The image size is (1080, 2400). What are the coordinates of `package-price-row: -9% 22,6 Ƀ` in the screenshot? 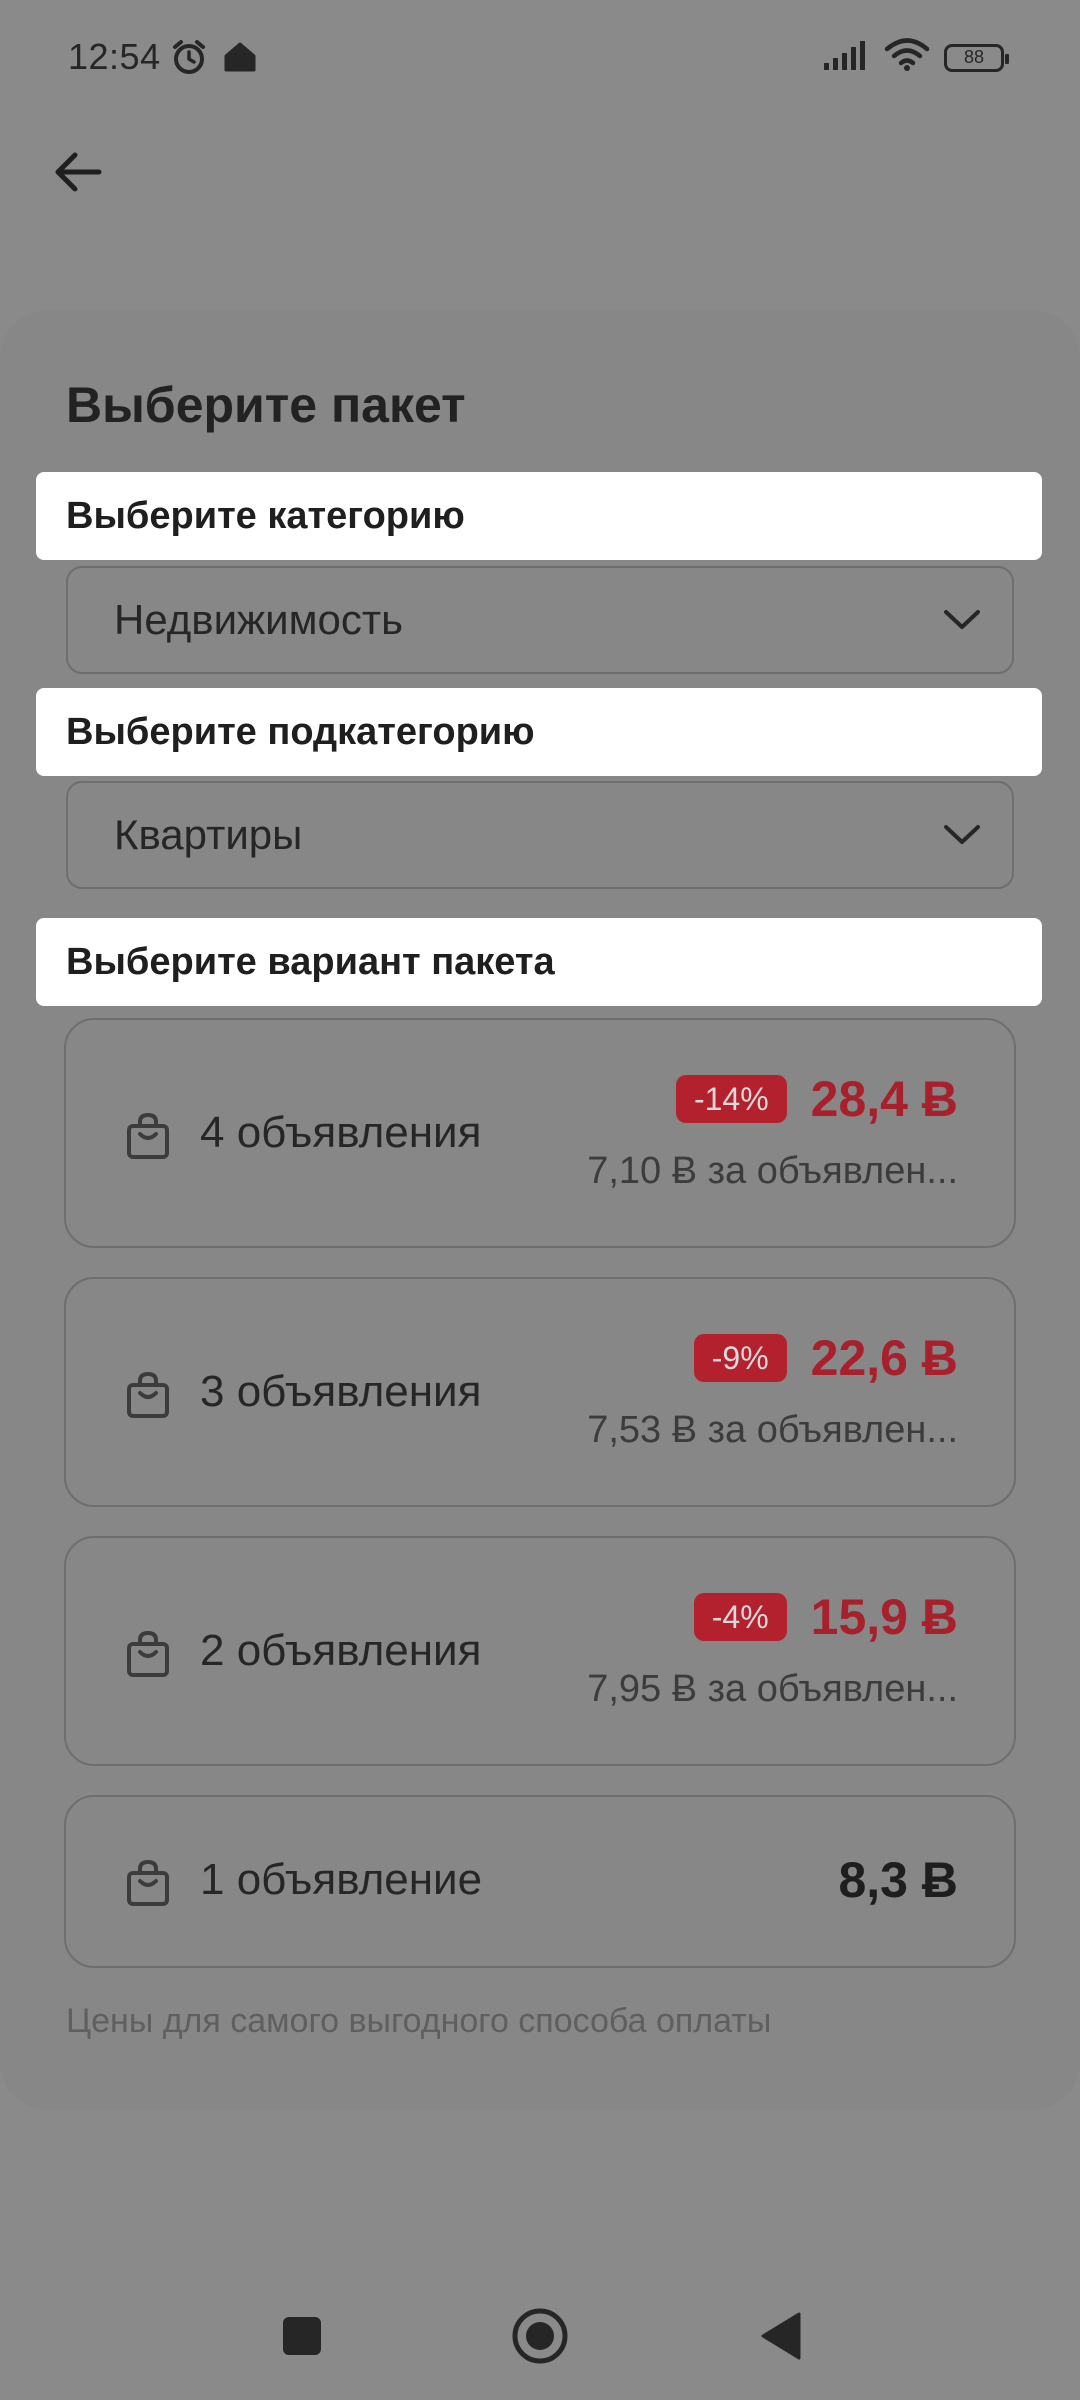 It's located at (825, 1358).